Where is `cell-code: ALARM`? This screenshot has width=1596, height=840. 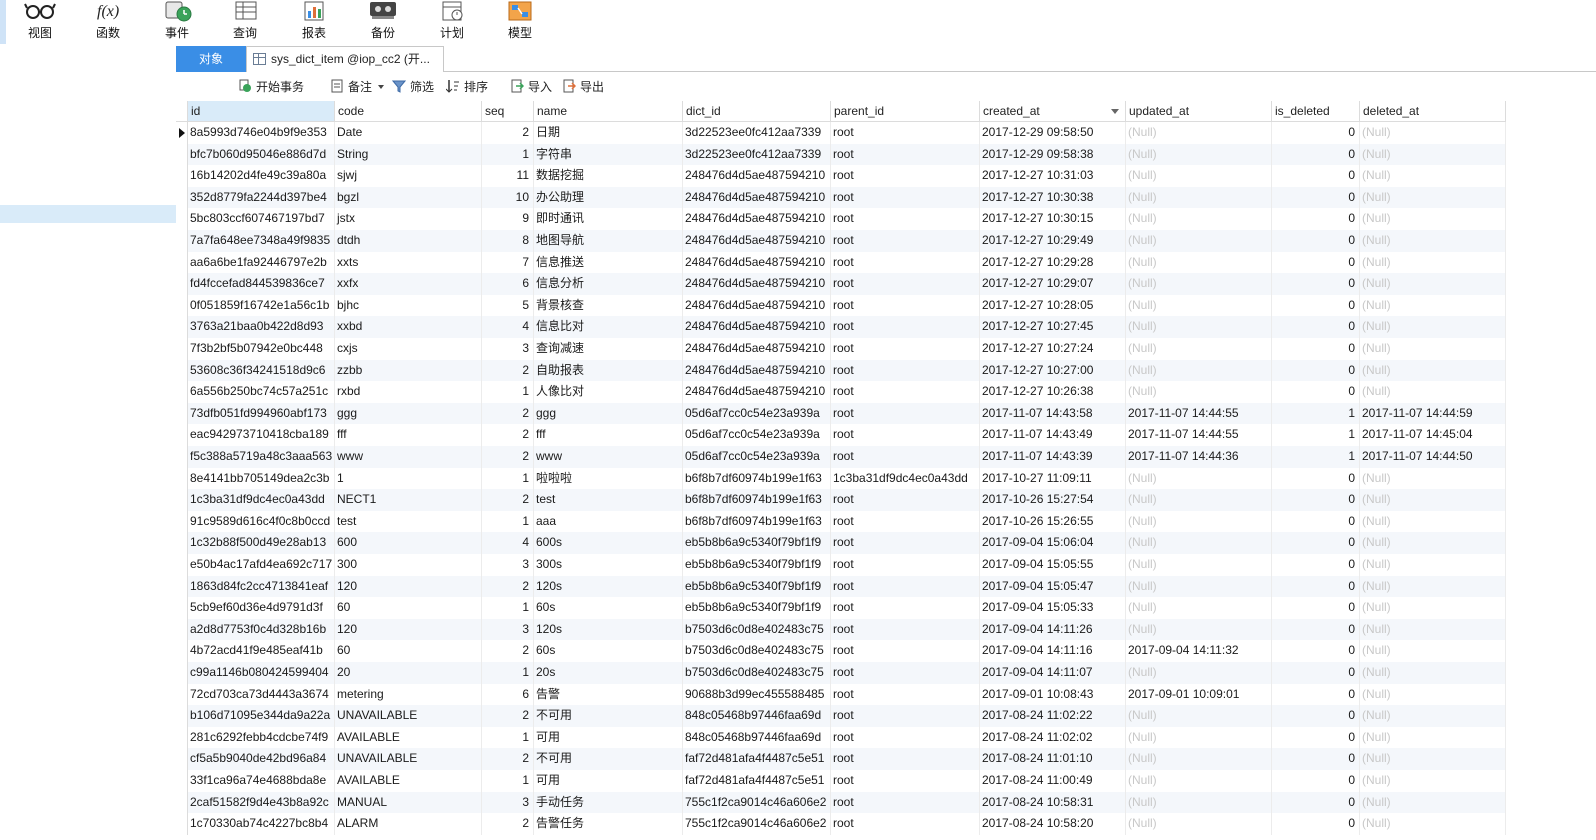 cell-code: ALARM is located at coordinates (408, 824).